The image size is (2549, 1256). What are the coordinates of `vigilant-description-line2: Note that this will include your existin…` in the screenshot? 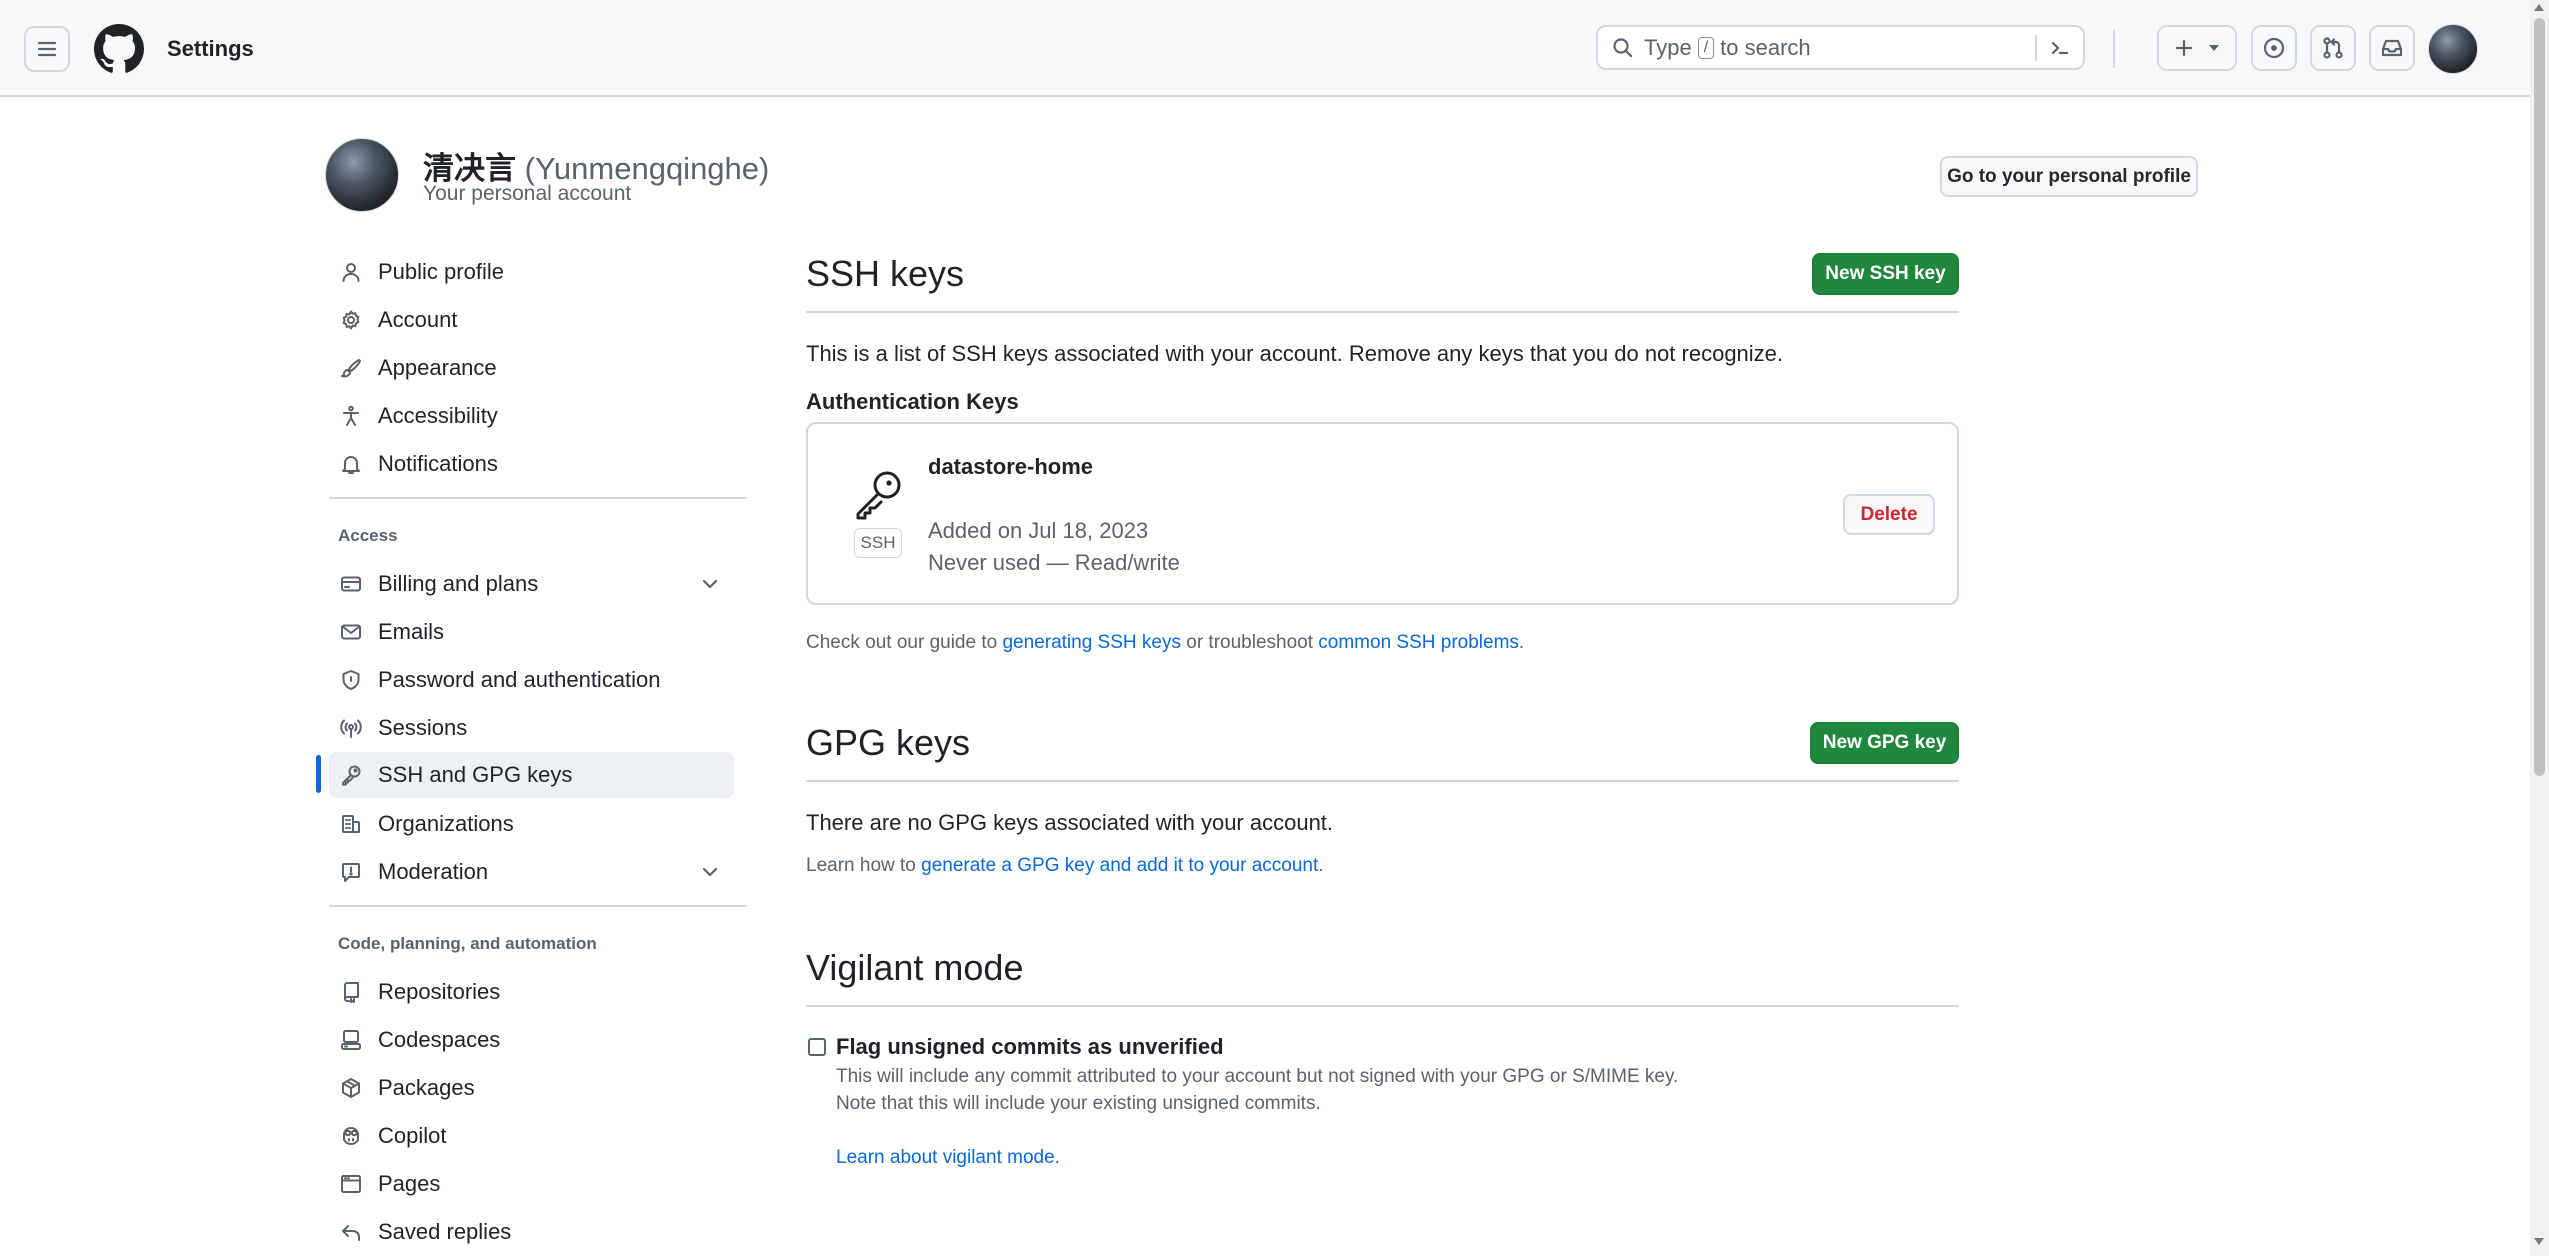 It's located at (1078, 1103).